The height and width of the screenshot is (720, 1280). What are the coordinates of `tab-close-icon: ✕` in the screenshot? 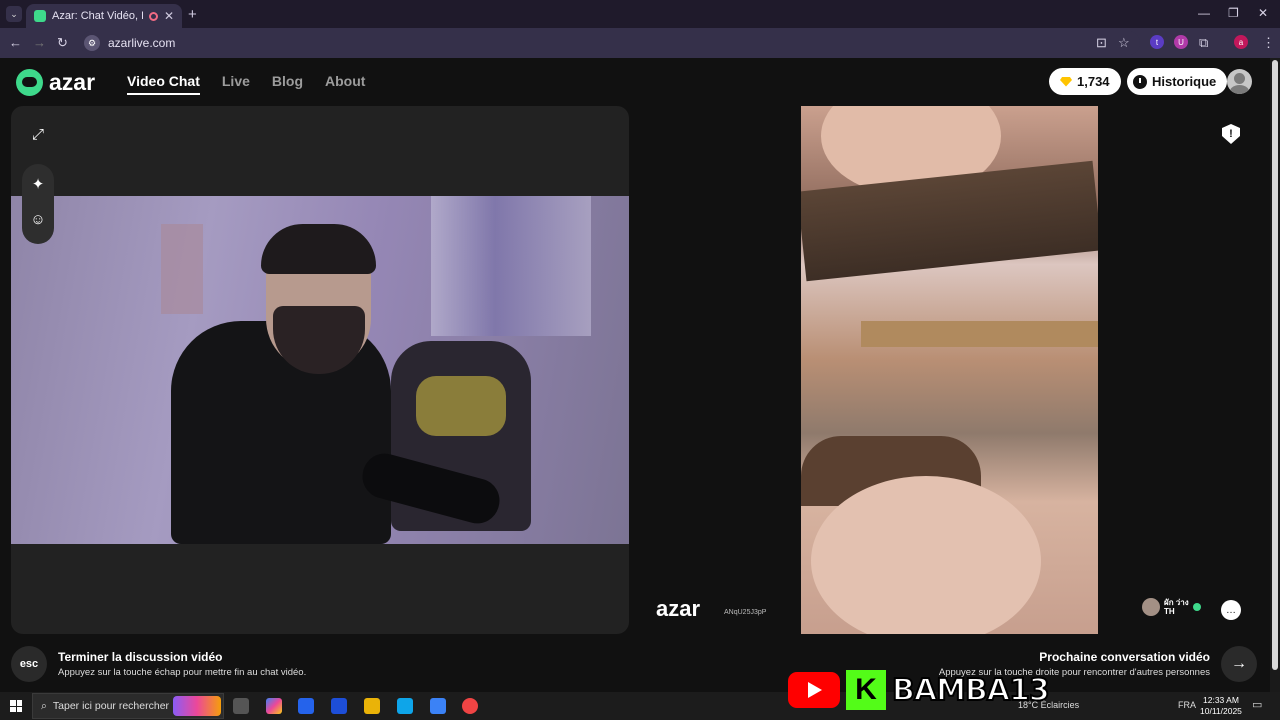 It's located at (169, 16).